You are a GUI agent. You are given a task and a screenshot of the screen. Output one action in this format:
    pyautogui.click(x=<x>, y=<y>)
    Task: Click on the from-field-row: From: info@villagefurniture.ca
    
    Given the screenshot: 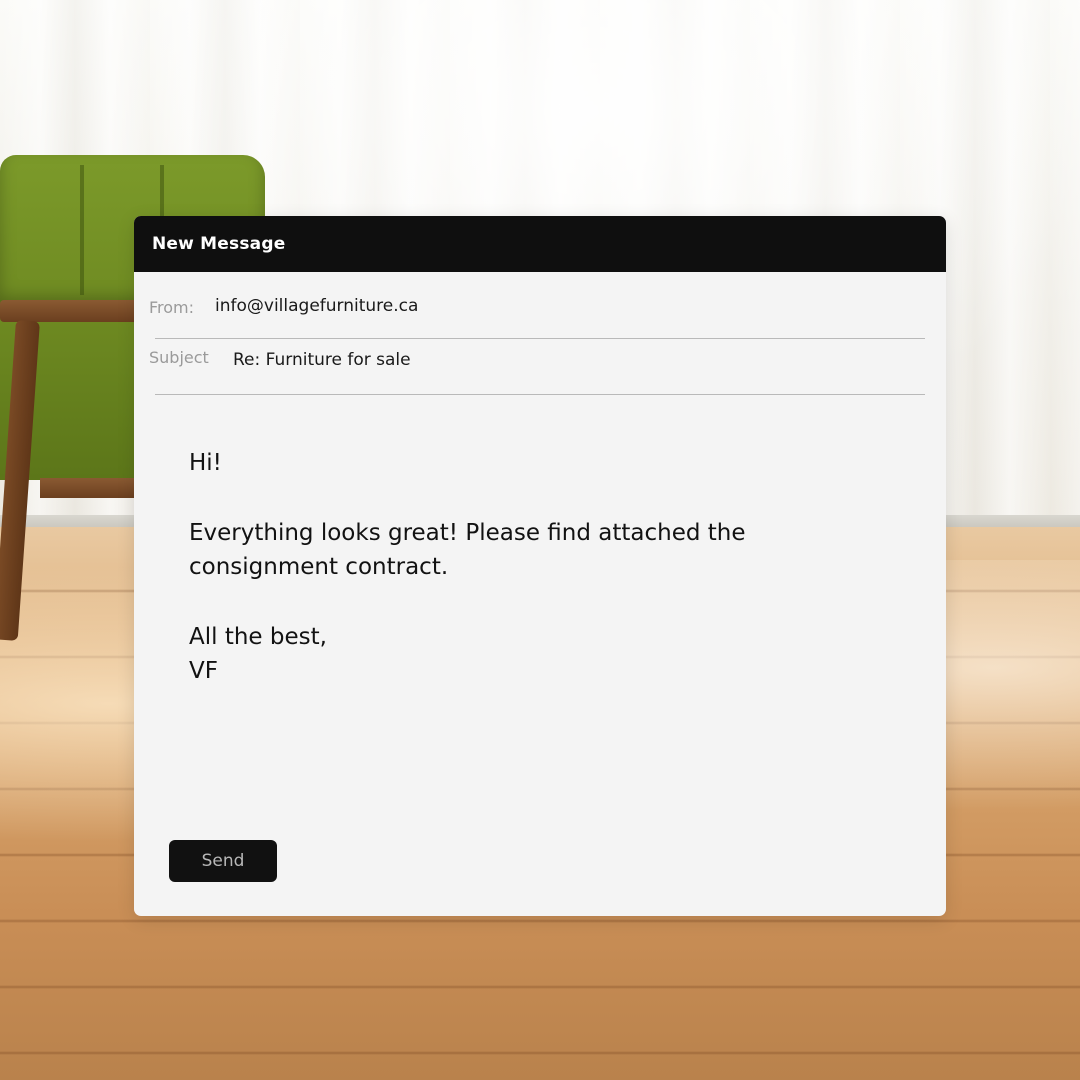 What is the action you would take?
    pyautogui.click(x=537, y=317)
    